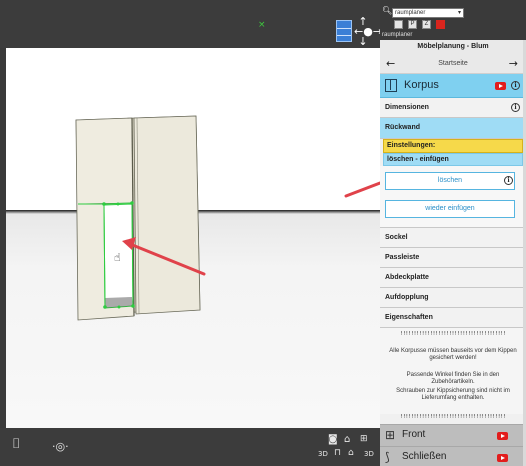 Image resolution: width=526 pixels, height=466 pixels. Describe the element at coordinates (453, 159) in the screenshot. I see `loeschen-einfuegen-header: löschen - einfügen` at that location.